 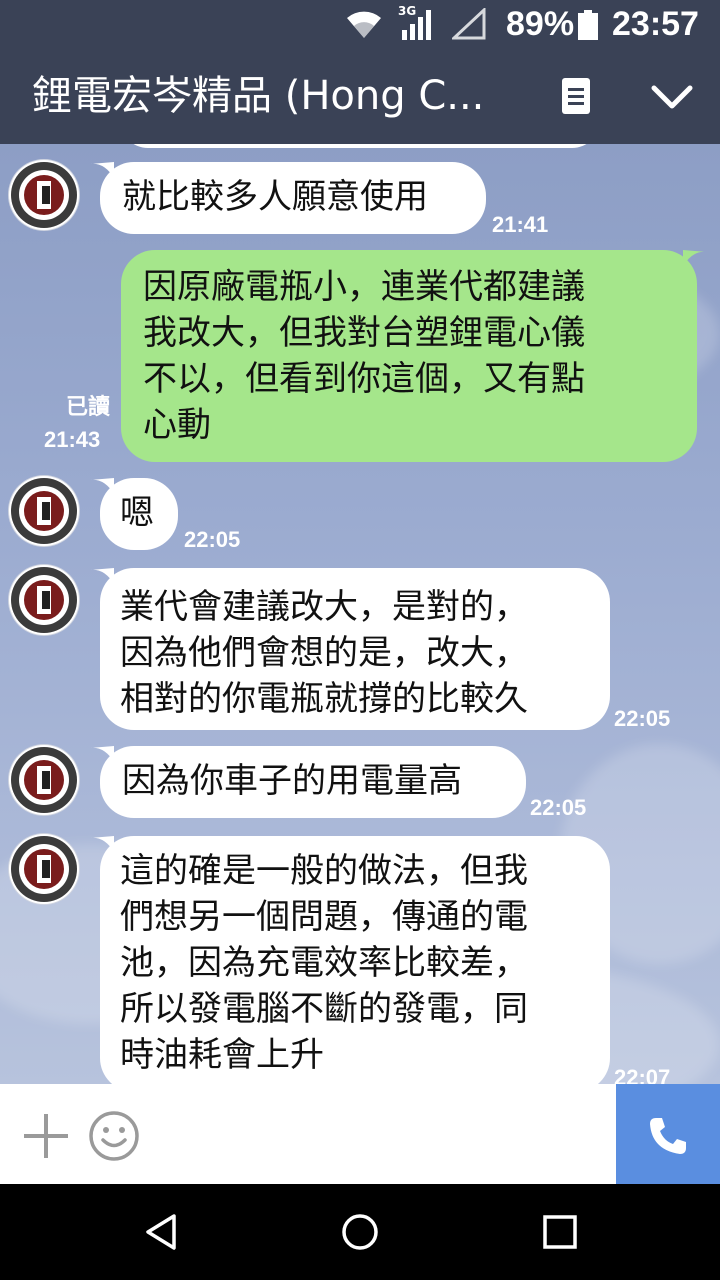 What do you see at coordinates (324, 871) in the screenshot?
I see `message-line: 這的確是一般的做法，但我` at bounding box center [324, 871].